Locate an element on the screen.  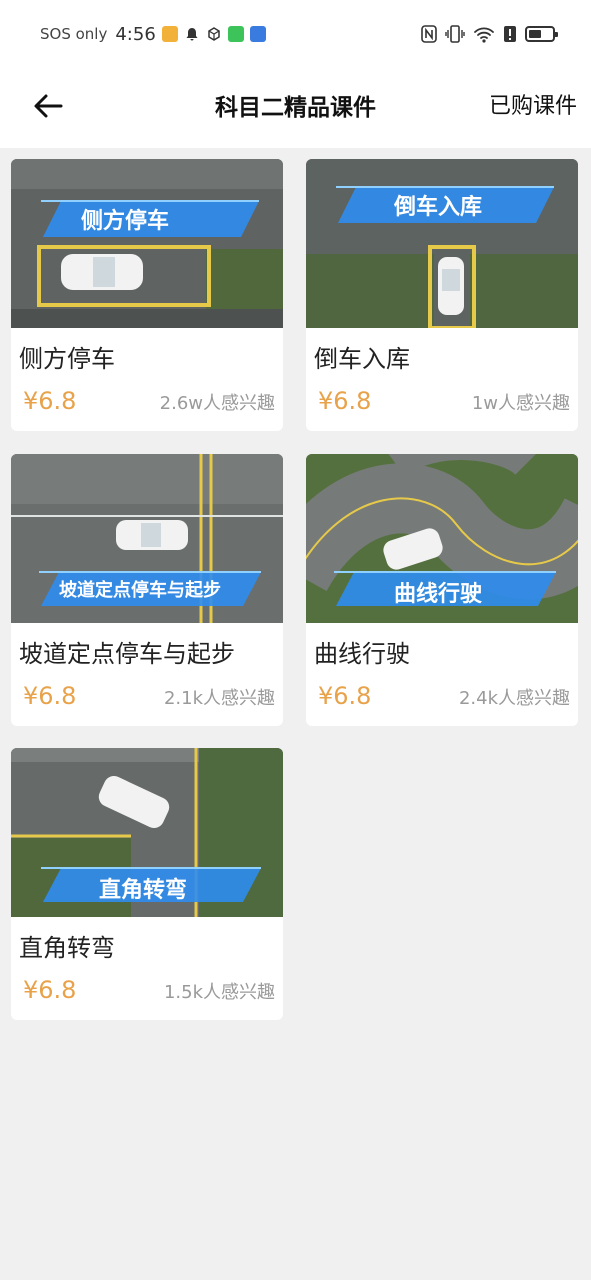
course-title: 侧方停车 is located at coordinates (67, 359).